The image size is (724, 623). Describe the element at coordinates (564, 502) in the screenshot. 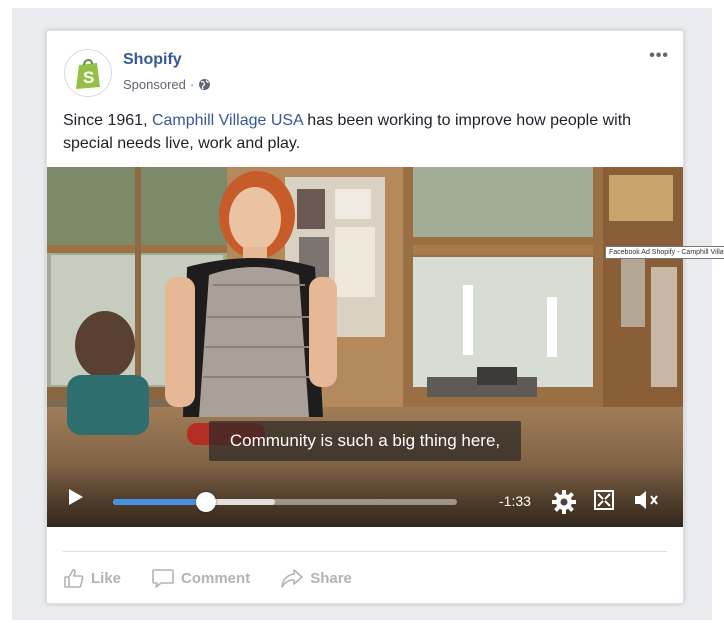

I see `settings-gear-icon` at that location.